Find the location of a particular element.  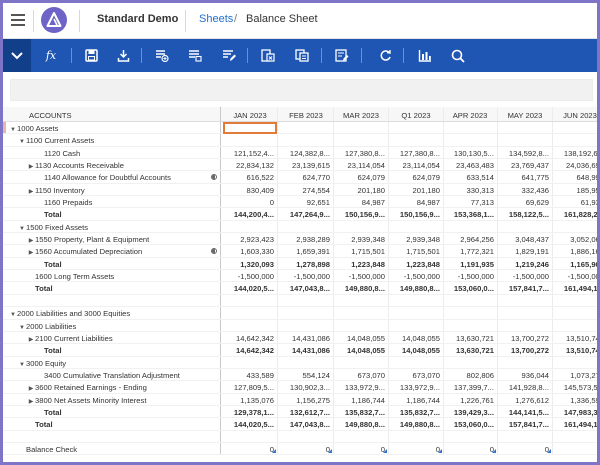

value-cell: 1,278,898 is located at coordinates (306, 263).